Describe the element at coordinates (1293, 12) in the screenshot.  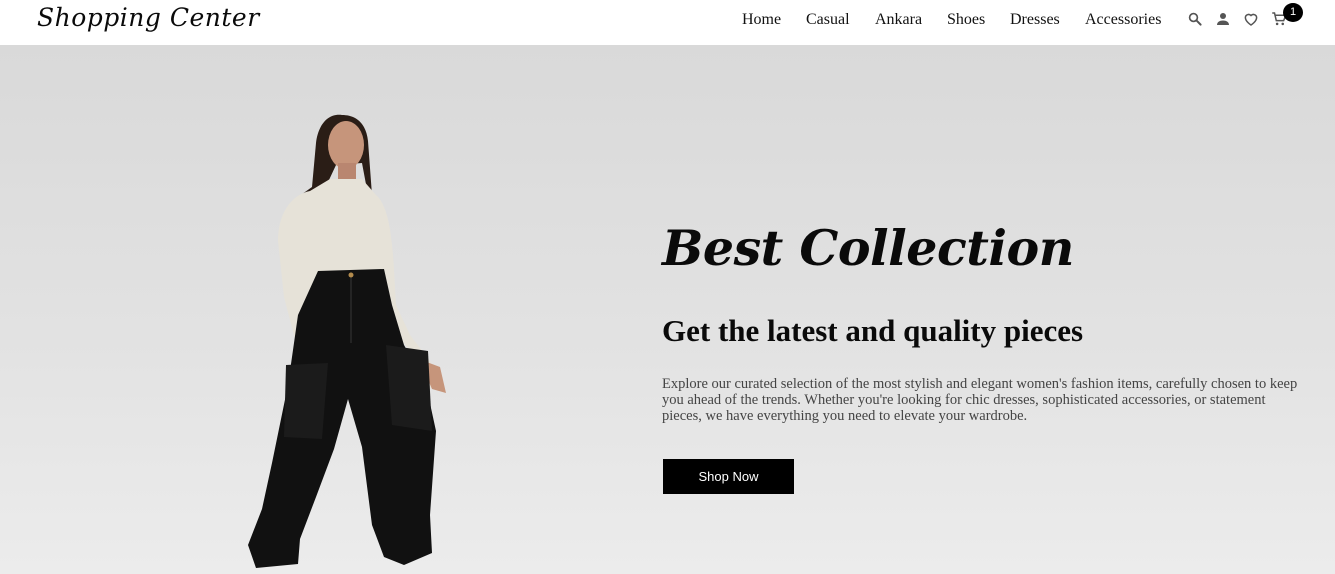
I see `cart-count-badge: 1` at that location.